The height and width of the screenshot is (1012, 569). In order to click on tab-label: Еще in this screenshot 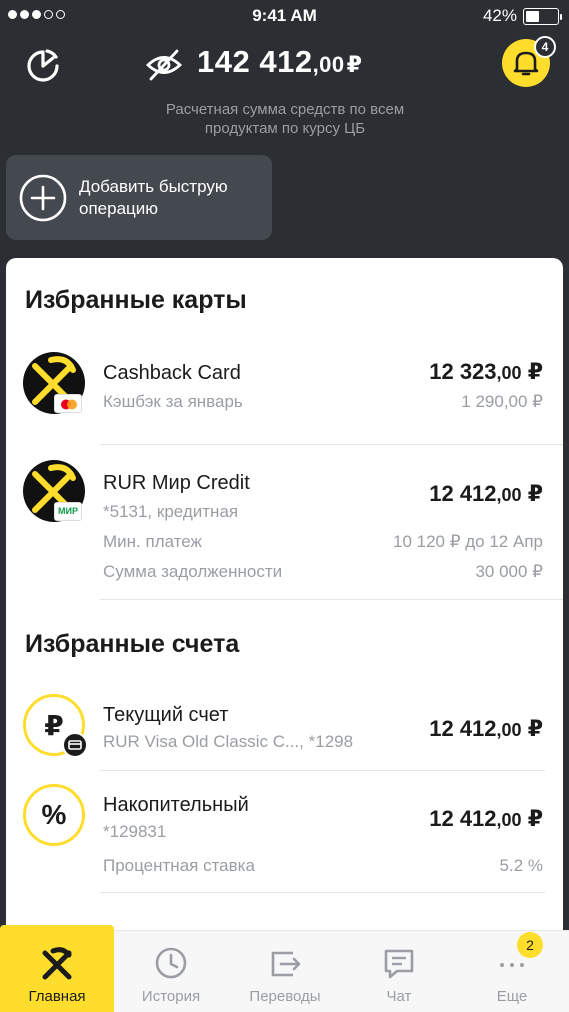, I will do `click(512, 996)`.